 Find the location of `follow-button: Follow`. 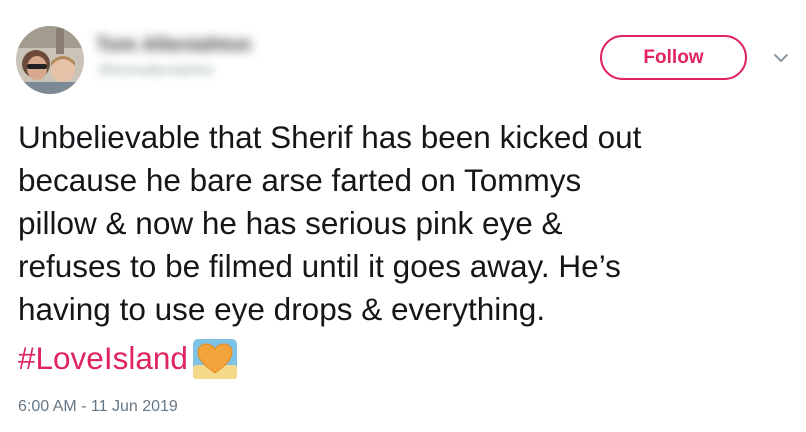

follow-button: Follow is located at coordinates (673, 57).